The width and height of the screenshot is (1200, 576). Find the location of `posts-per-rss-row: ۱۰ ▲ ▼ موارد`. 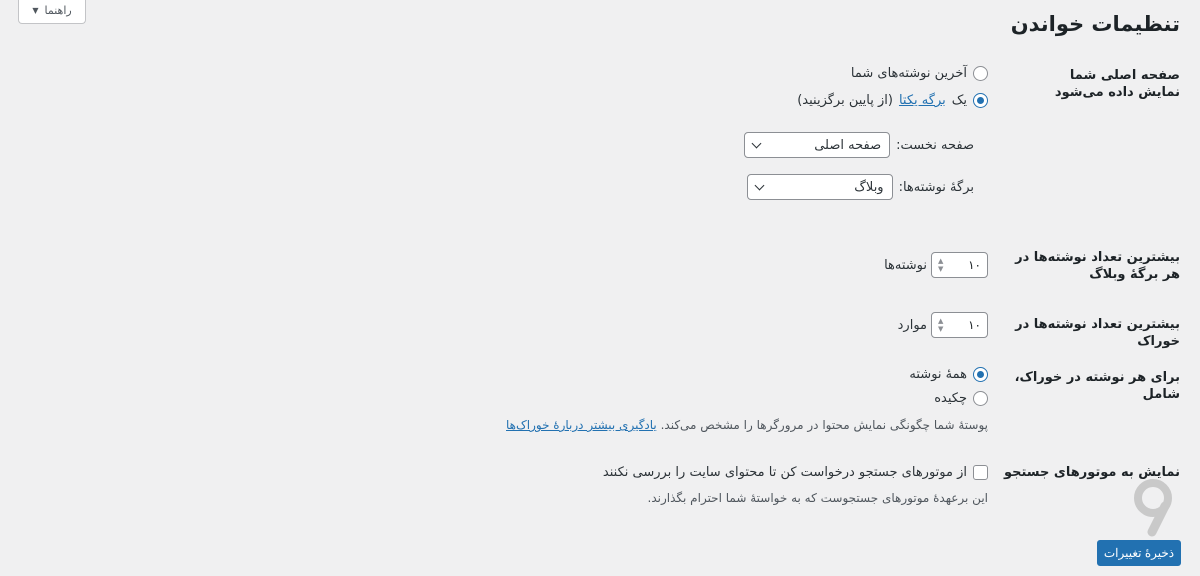

posts-per-rss-row: ۱۰ ▲ ▼ موارد is located at coordinates (943, 325).